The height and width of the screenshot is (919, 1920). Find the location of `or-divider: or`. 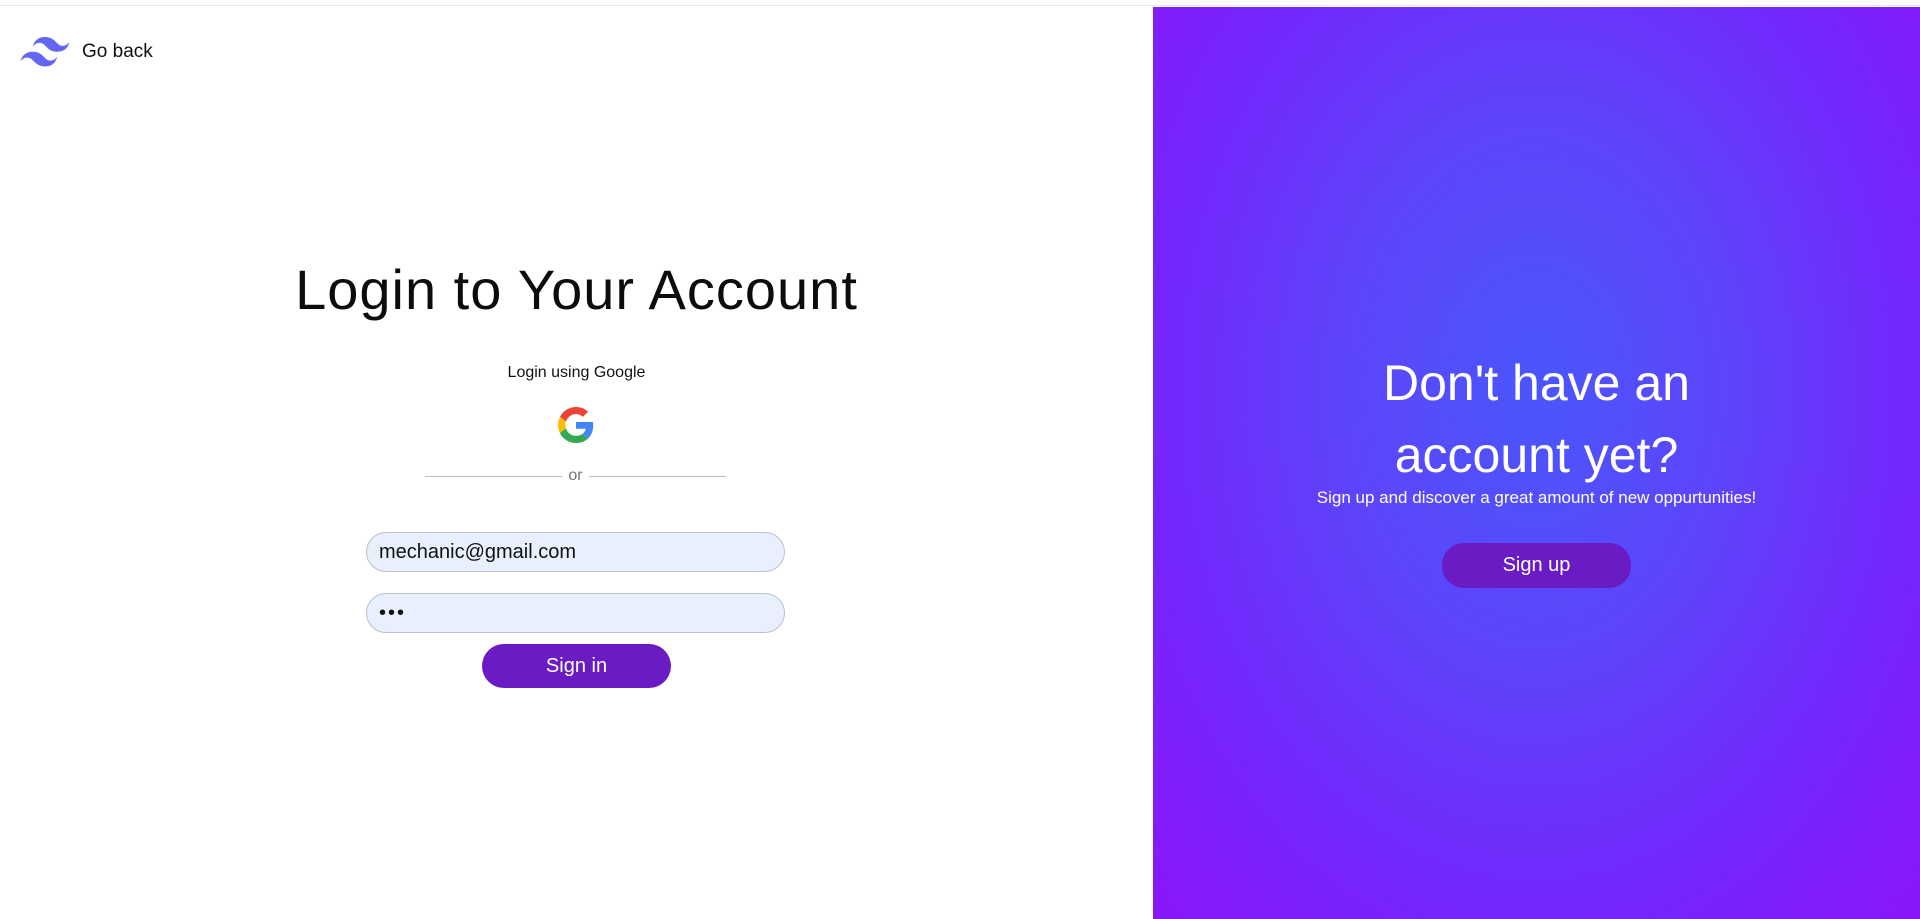

or-divider: or is located at coordinates (576, 476).